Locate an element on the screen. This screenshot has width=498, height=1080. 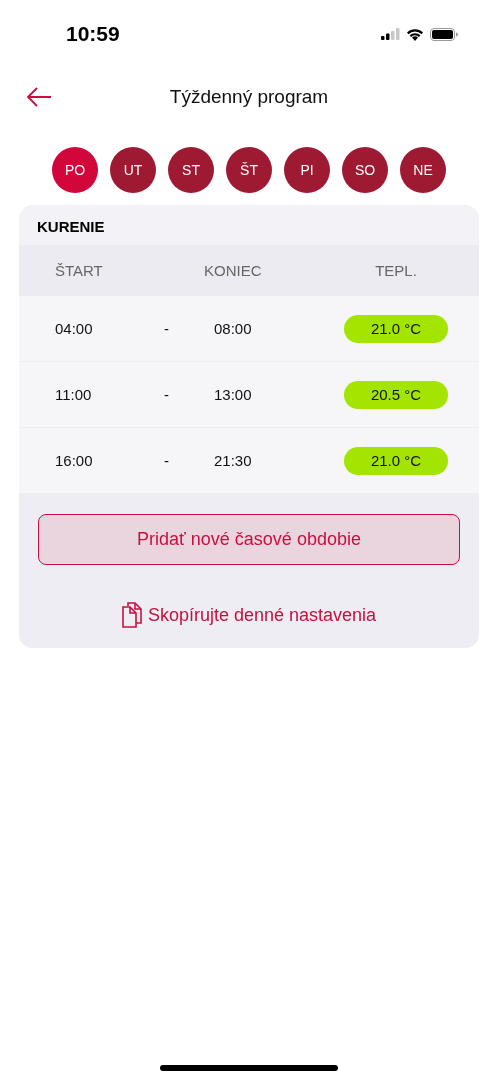
day-tab: NE is located at coordinates (423, 170).